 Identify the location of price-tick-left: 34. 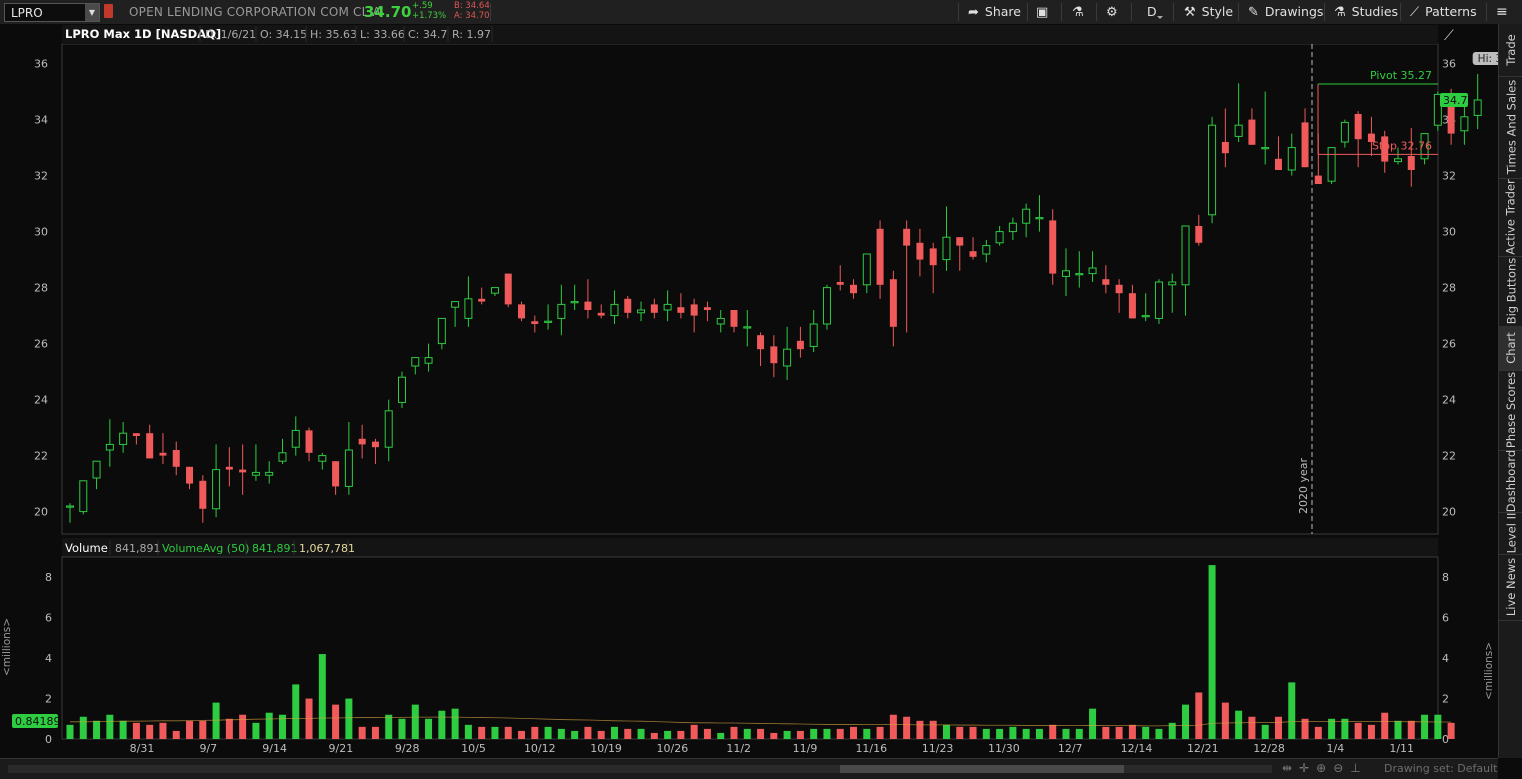
(41, 120).